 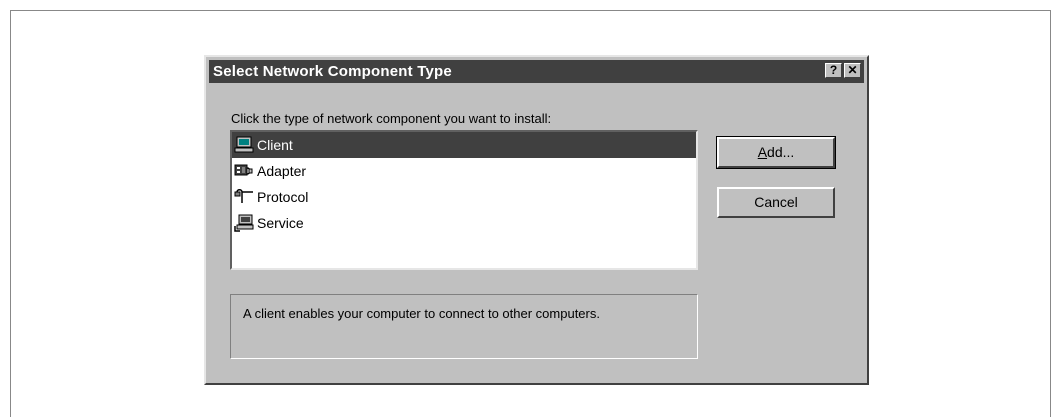 What do you see at coordinates (275, 145) in the screenshot?
I see `list-item-label: Client` at bounding box center [275, 145].